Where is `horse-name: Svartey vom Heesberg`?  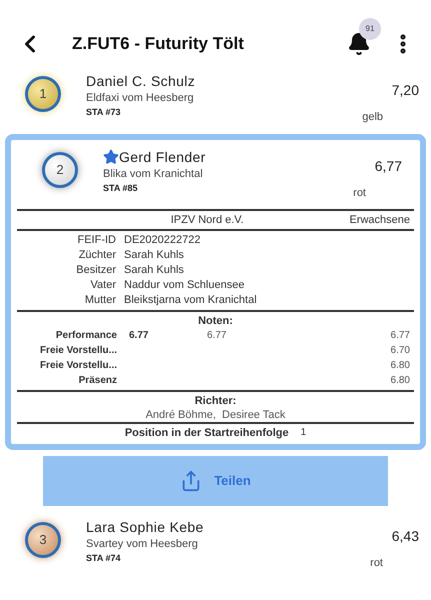
horse-name: Svartey vom Heesberg is located at coordinates (142, 544).